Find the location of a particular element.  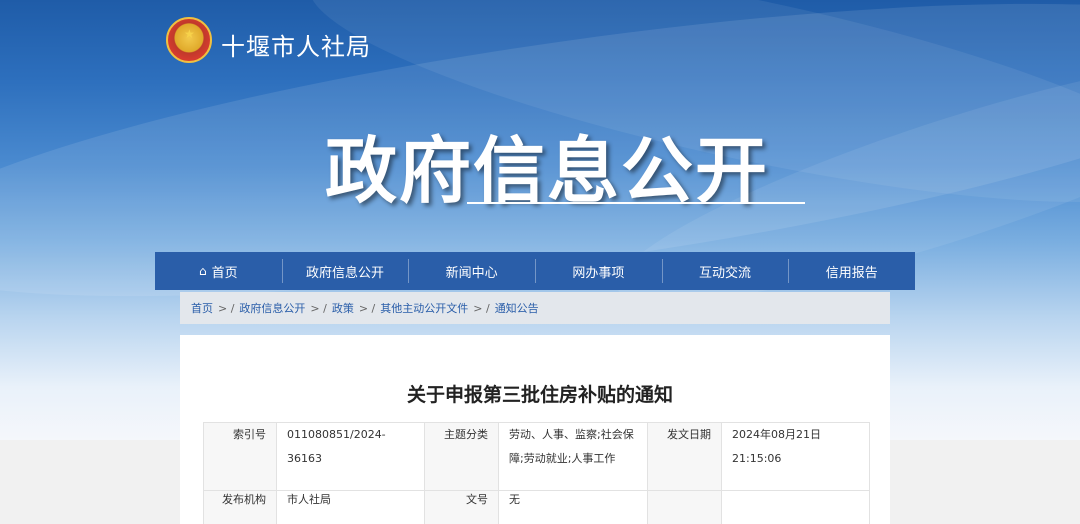

meta-docno-value: 无 is located at coordinates (573, 507).